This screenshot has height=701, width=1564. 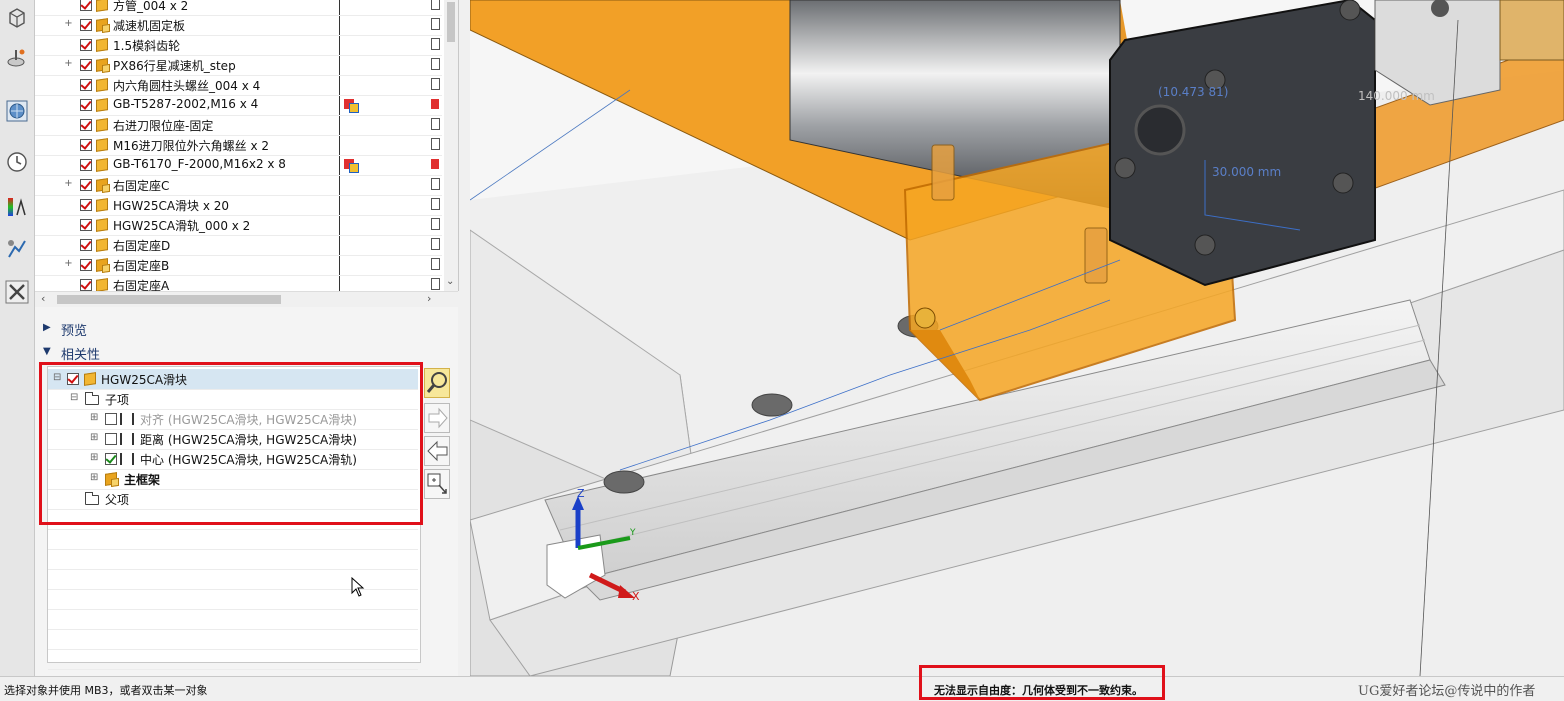 I want to click on preview-section-header: ▶ 预览, so click(x=246, y=328).